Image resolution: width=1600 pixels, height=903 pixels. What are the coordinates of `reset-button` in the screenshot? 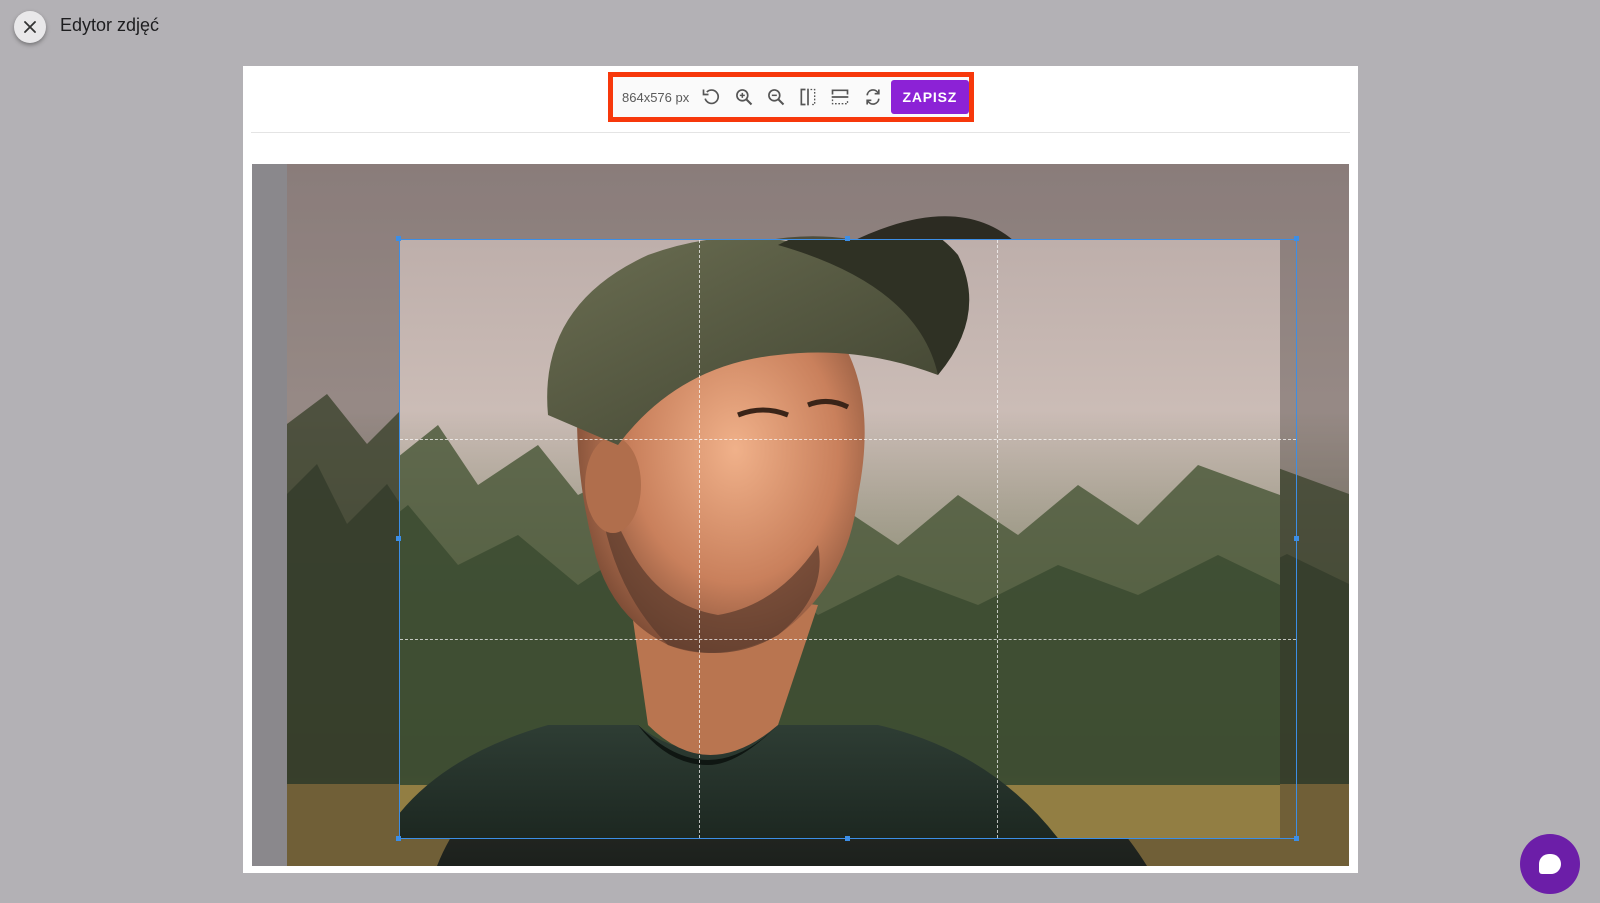 It's located at (872, 97).